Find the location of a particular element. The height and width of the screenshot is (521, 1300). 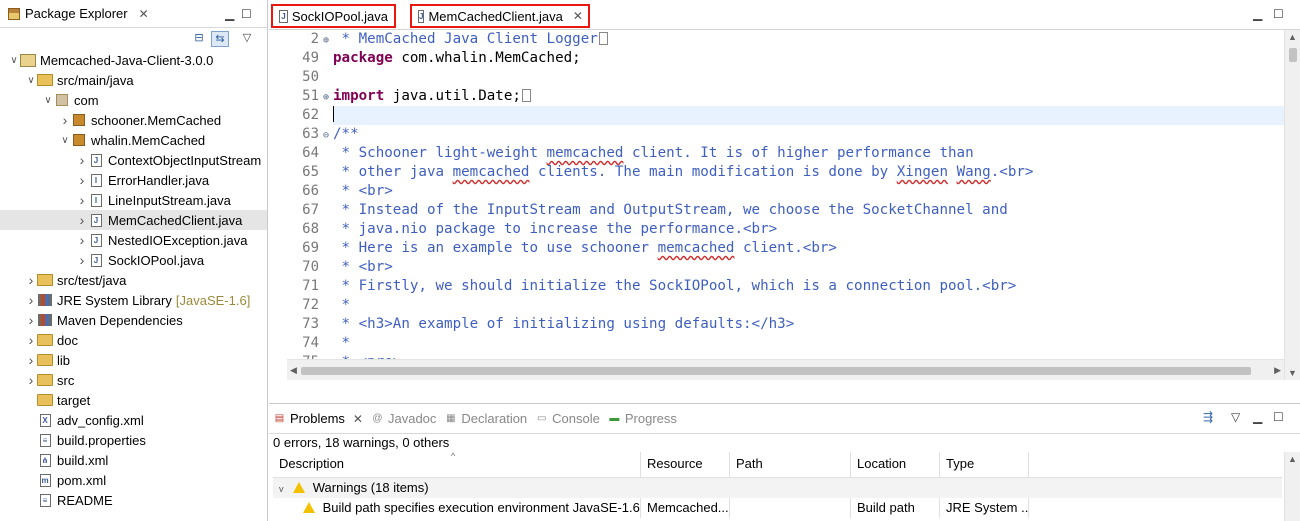

tree-item: Xadv_config.xml is located at coordinates (133, 420).